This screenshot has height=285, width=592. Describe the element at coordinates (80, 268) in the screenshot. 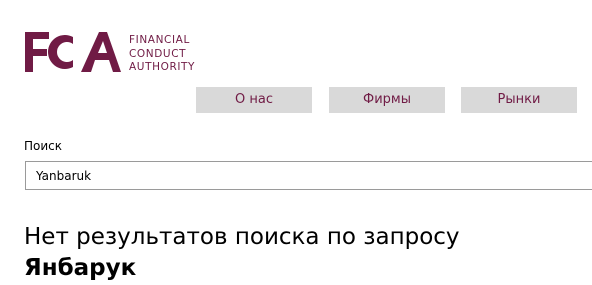

I see `search-query: Янбарук` at that location.